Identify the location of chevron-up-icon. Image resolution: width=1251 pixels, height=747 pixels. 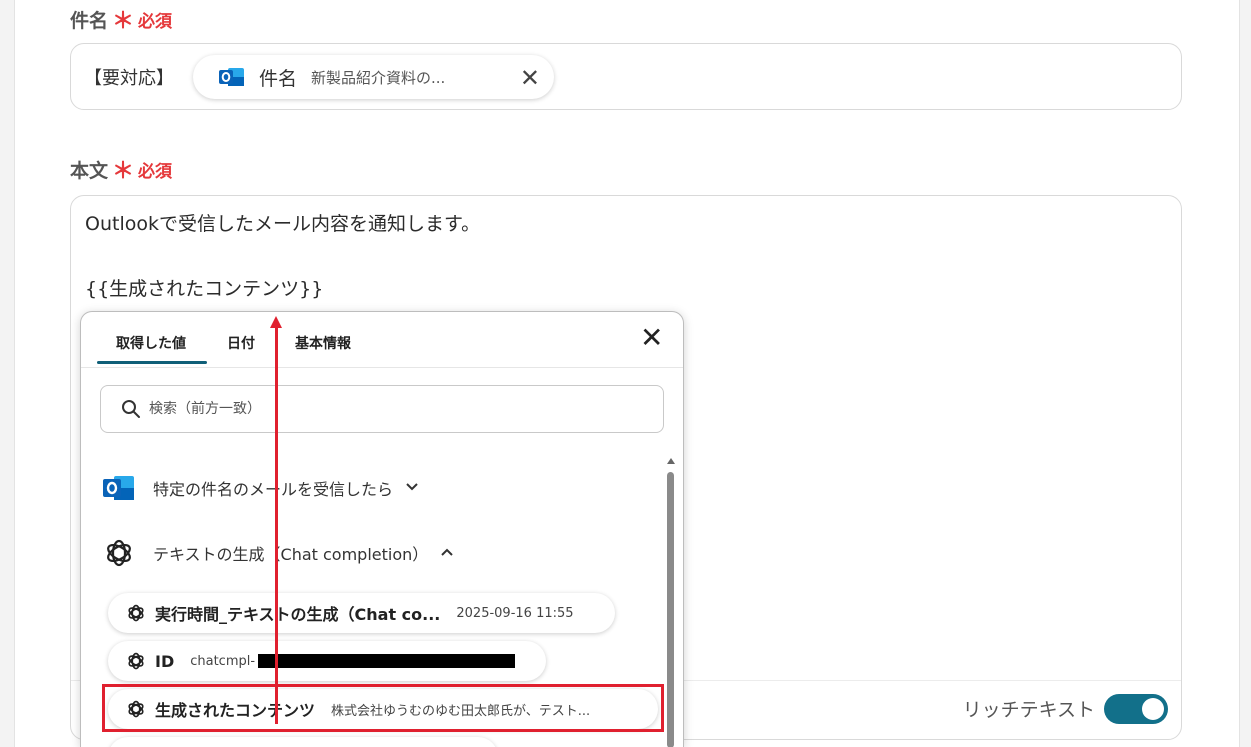
(447, 553).